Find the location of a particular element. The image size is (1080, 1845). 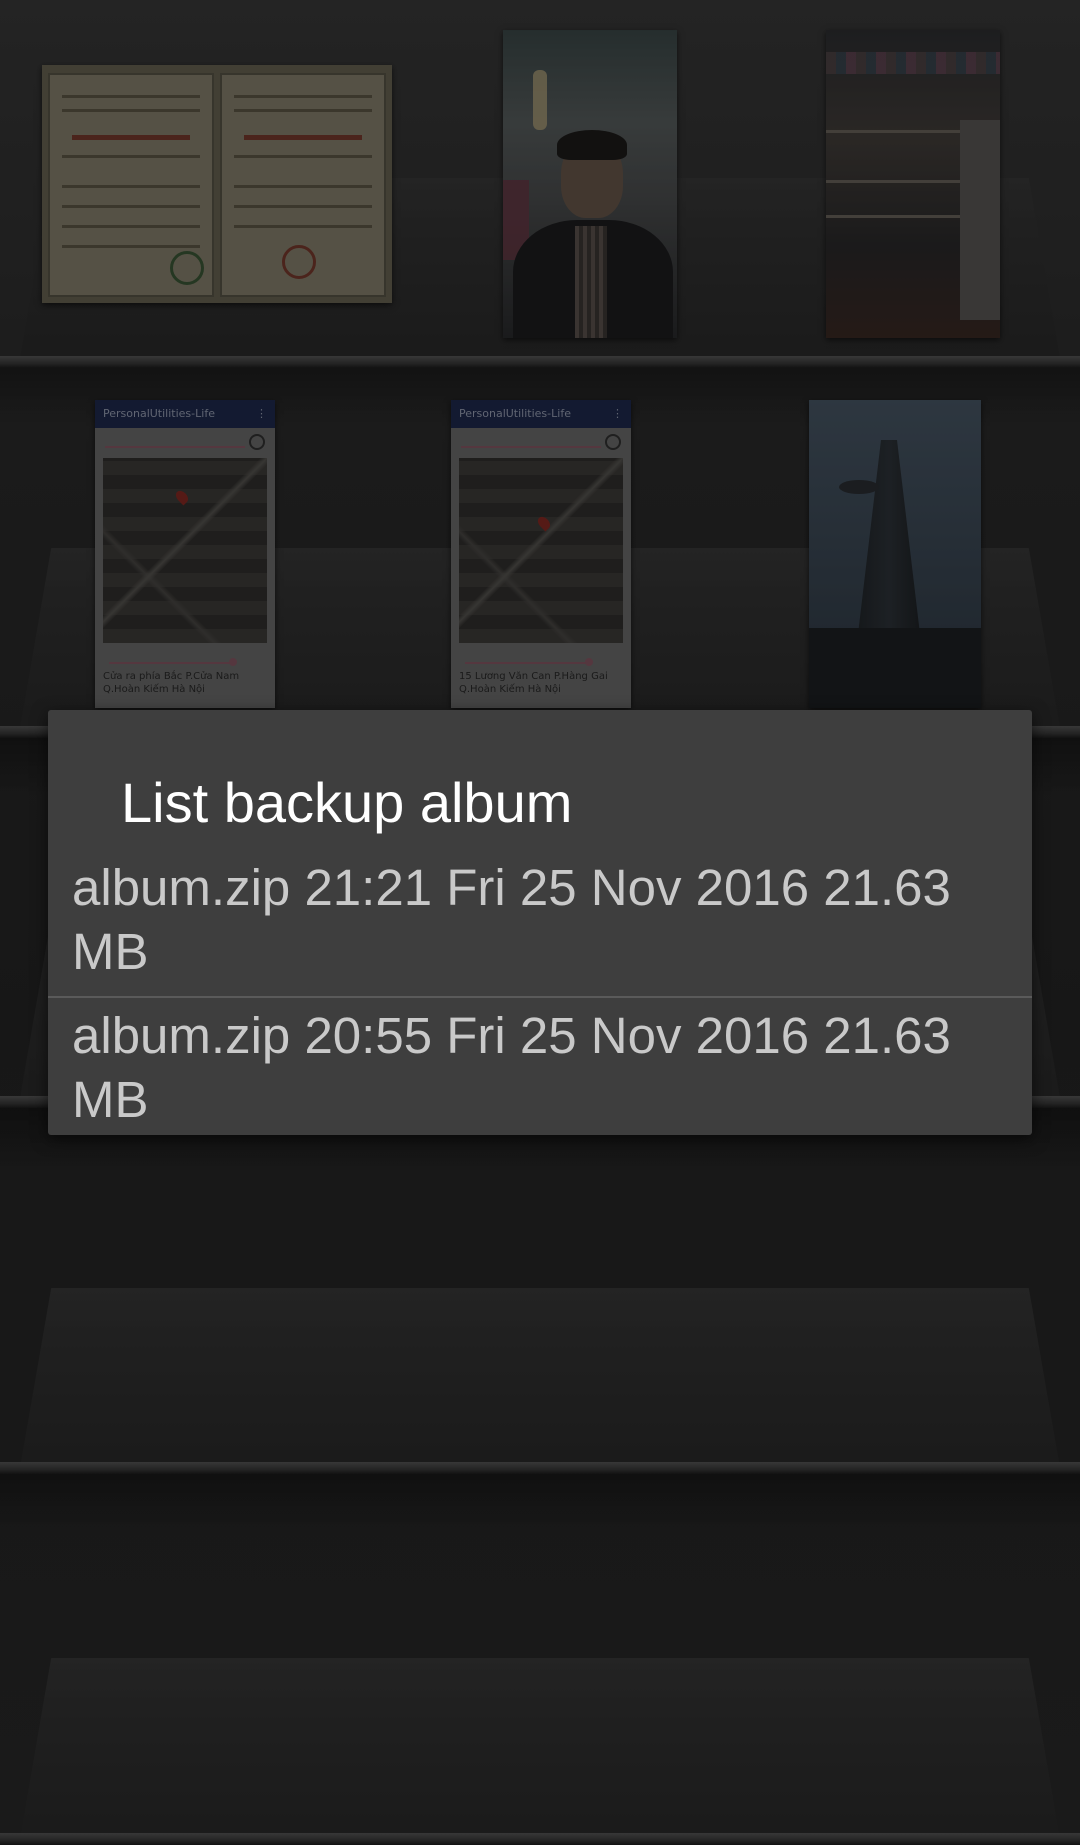

dialog-title: List backup album is located at coordinates (347, 802).